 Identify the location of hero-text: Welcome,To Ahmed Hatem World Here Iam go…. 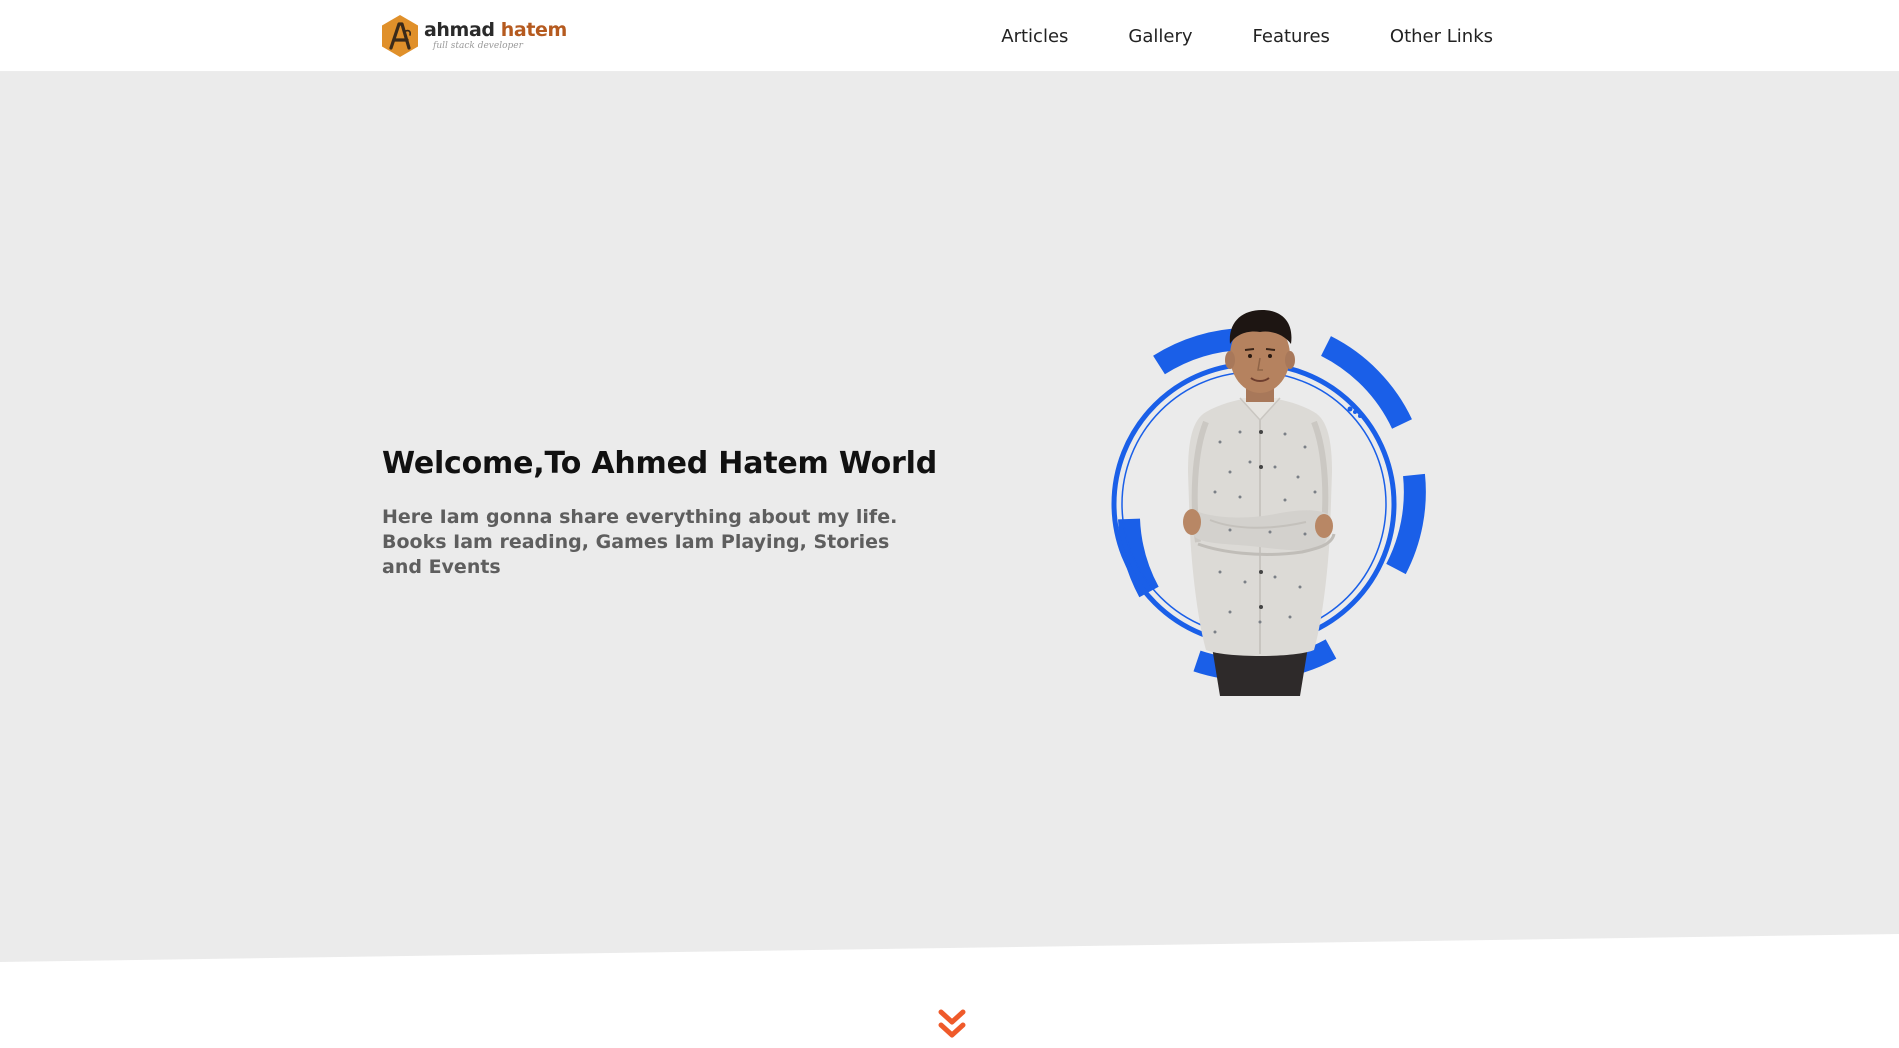
(662, 513).